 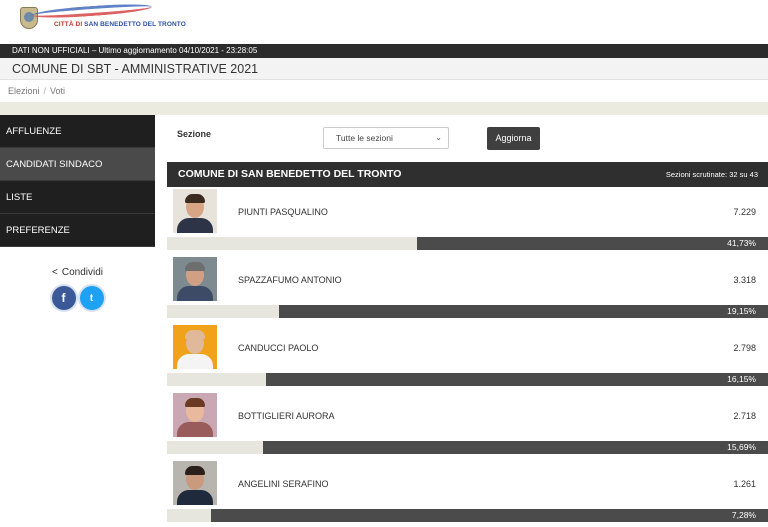 What do you see at coordinates (467, 221) in the screenshot?
I see `candidate-row: PIUNTI PASQUALINO 7.229 41,73%` at bounding box center [467, 221].